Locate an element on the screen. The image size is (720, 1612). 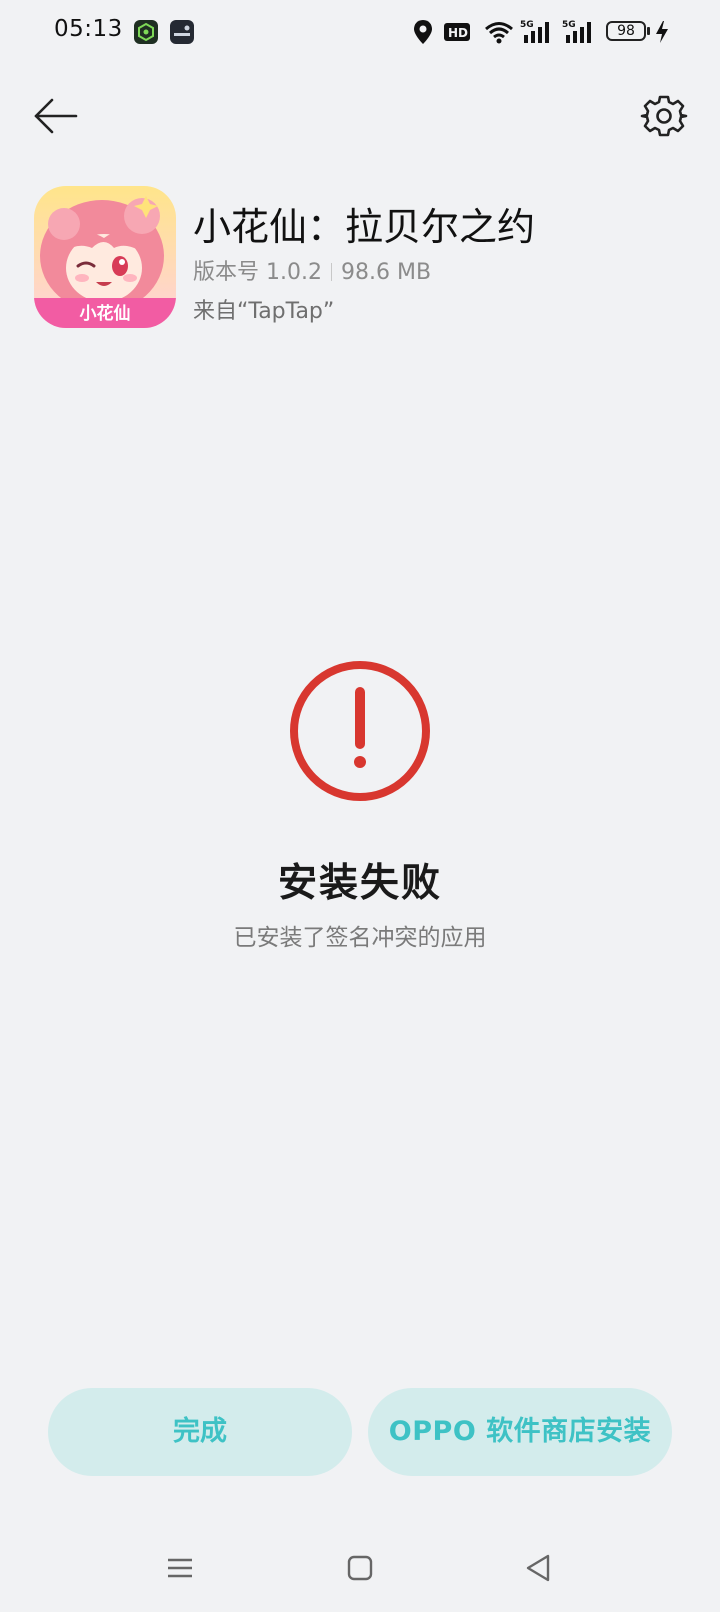
home-square-icon is located at coordinates (360, 1568).